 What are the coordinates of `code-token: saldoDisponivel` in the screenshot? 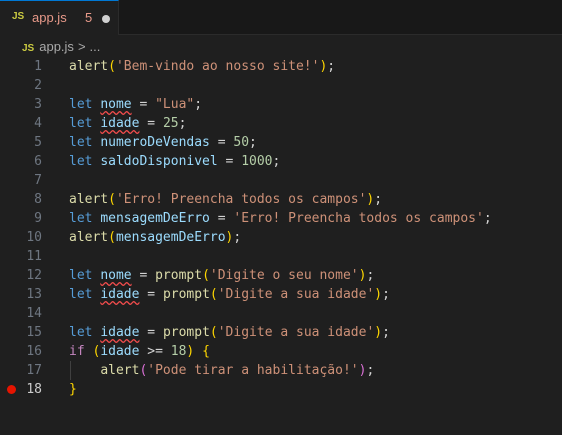 It's located at (159, 161).